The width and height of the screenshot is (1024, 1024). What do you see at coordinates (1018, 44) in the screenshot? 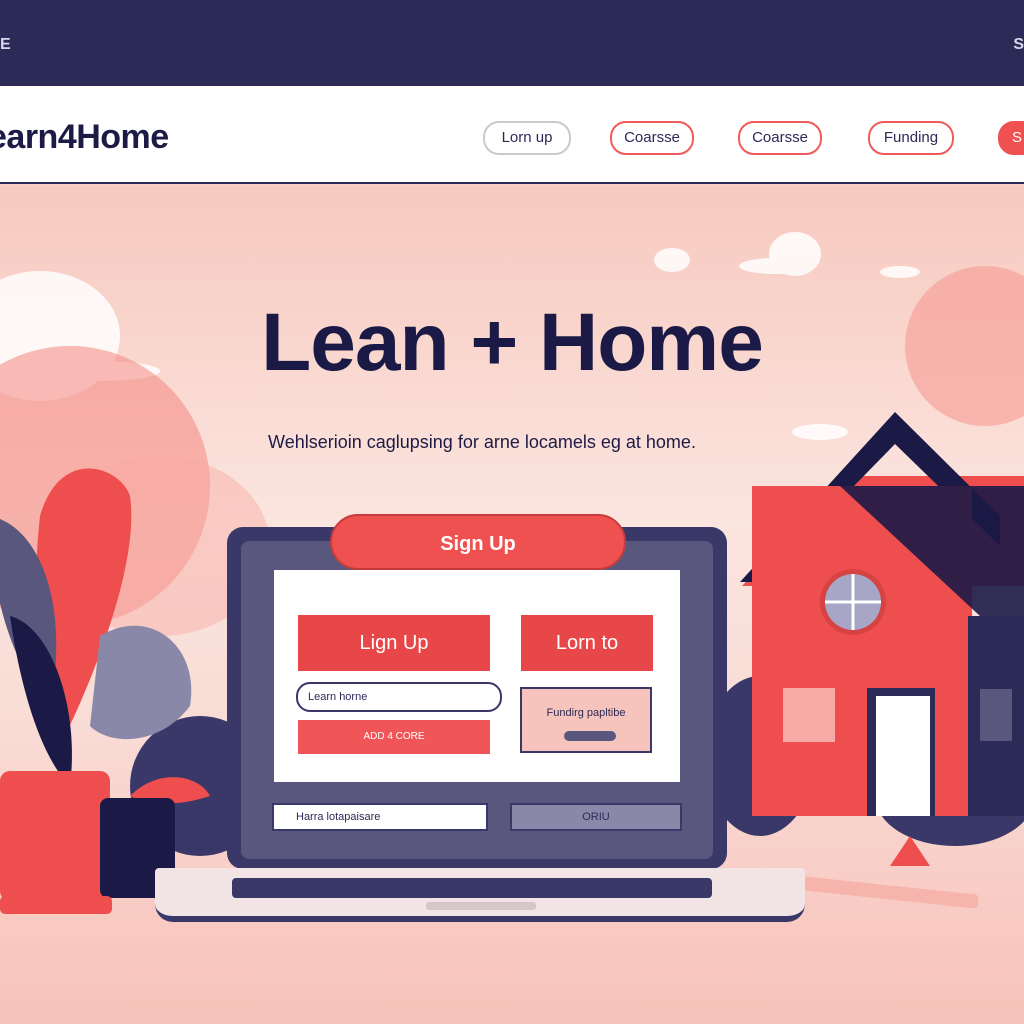
I see `top-bar-right-text: S` at bounding box center [1018, 44].